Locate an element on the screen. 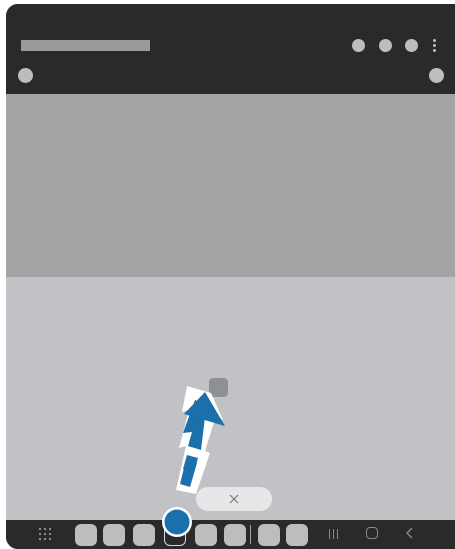 This screenshot has height=549, width=455. home-icon is located at coordinates (372, 533).